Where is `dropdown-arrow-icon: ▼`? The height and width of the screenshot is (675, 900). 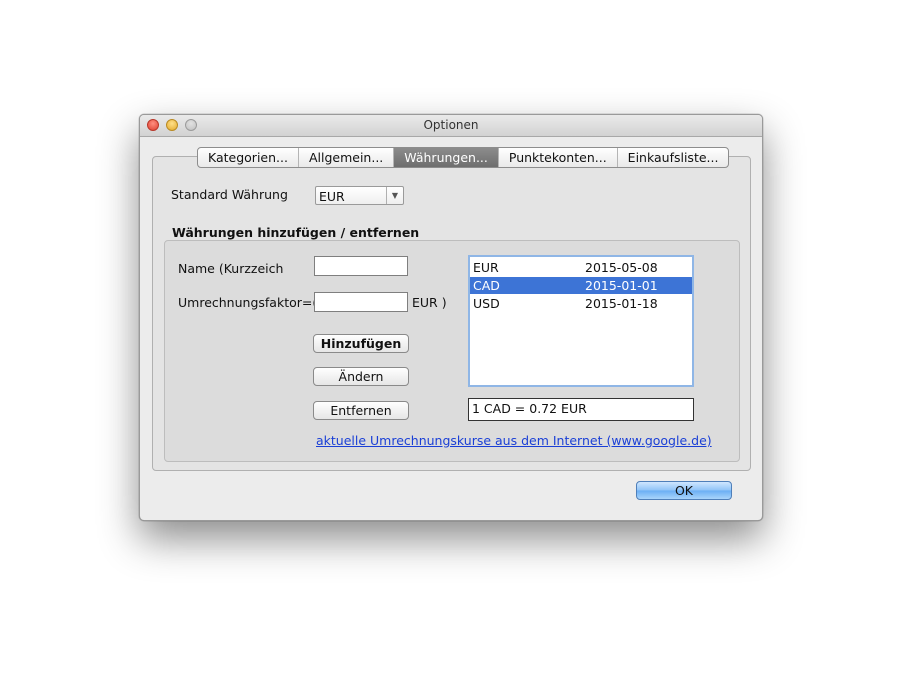 dropdown-arrow-icon: ▼ is located at coordinates (394, 195).